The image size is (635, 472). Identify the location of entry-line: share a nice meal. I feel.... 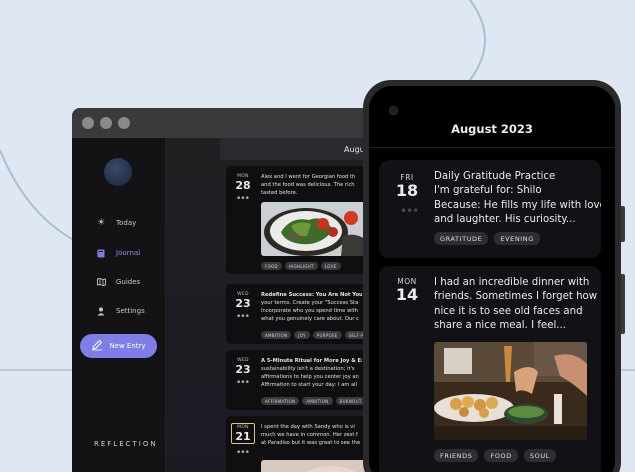
(500, 325).